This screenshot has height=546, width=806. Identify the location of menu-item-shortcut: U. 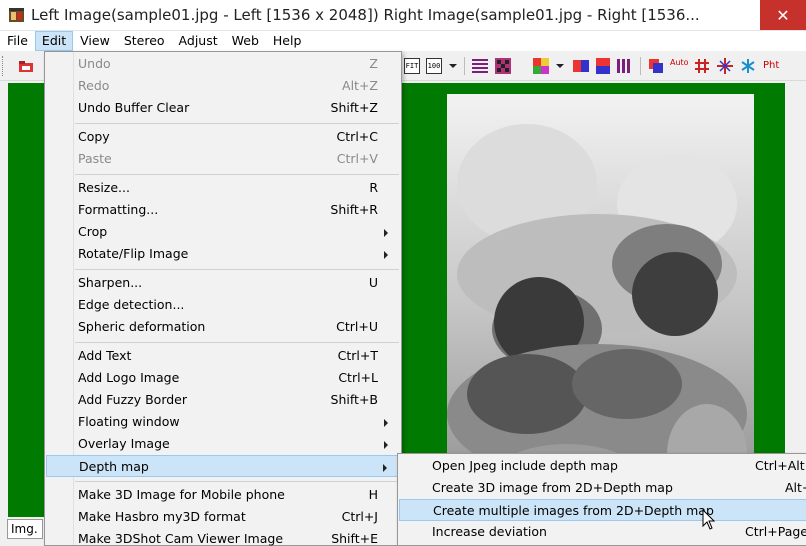
(373, 282).